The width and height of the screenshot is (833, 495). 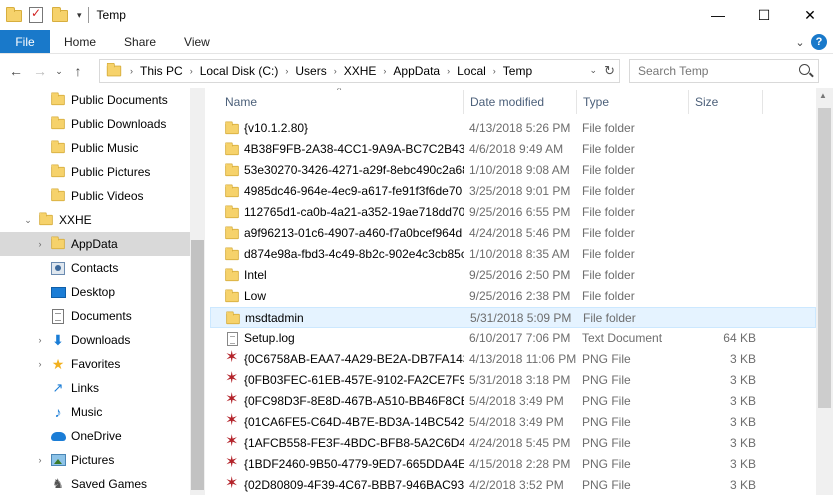 I want to click on sidebar-item-public-music: Public Music, so click(x=95, y=148).